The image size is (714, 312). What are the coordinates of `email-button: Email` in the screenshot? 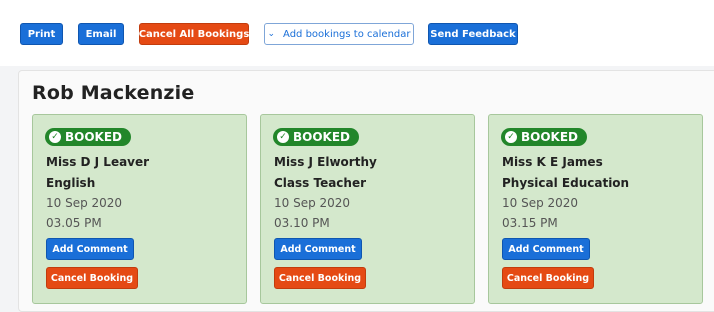 It's located at (101, 34).